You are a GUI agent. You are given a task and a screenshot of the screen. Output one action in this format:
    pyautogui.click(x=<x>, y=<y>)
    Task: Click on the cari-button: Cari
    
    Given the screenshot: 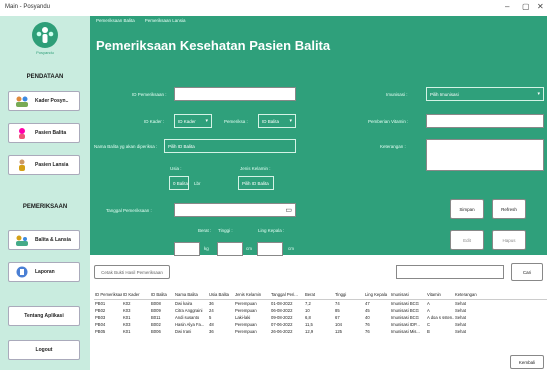 What is the action you would take?
    pyautogui.click(x=527, y=272)
    